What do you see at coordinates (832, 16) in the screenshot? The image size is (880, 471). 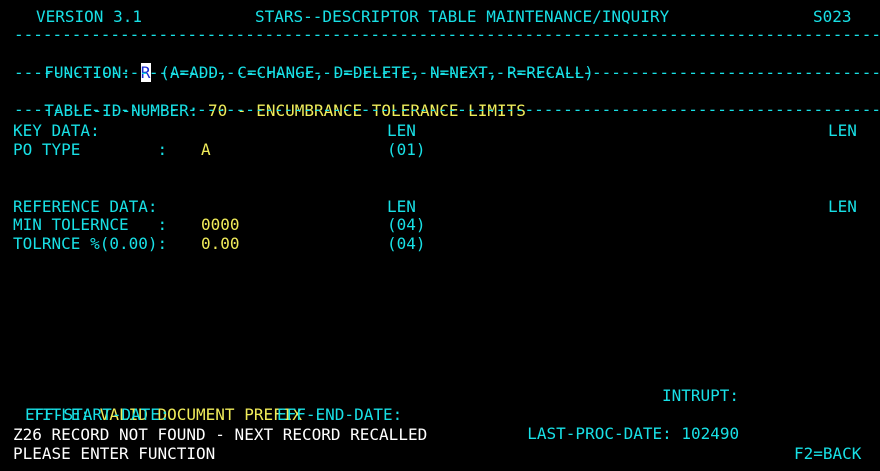 I see `screen-id: S023` at bounding box center [832, 16].